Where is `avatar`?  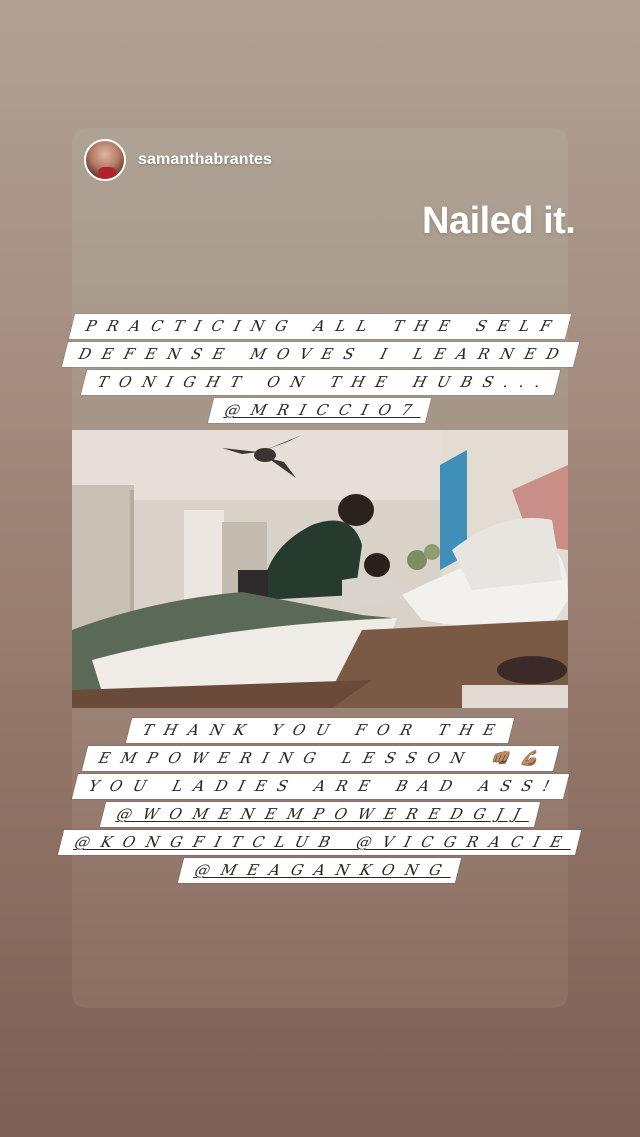
avatar is located at coordinates (105, 160).